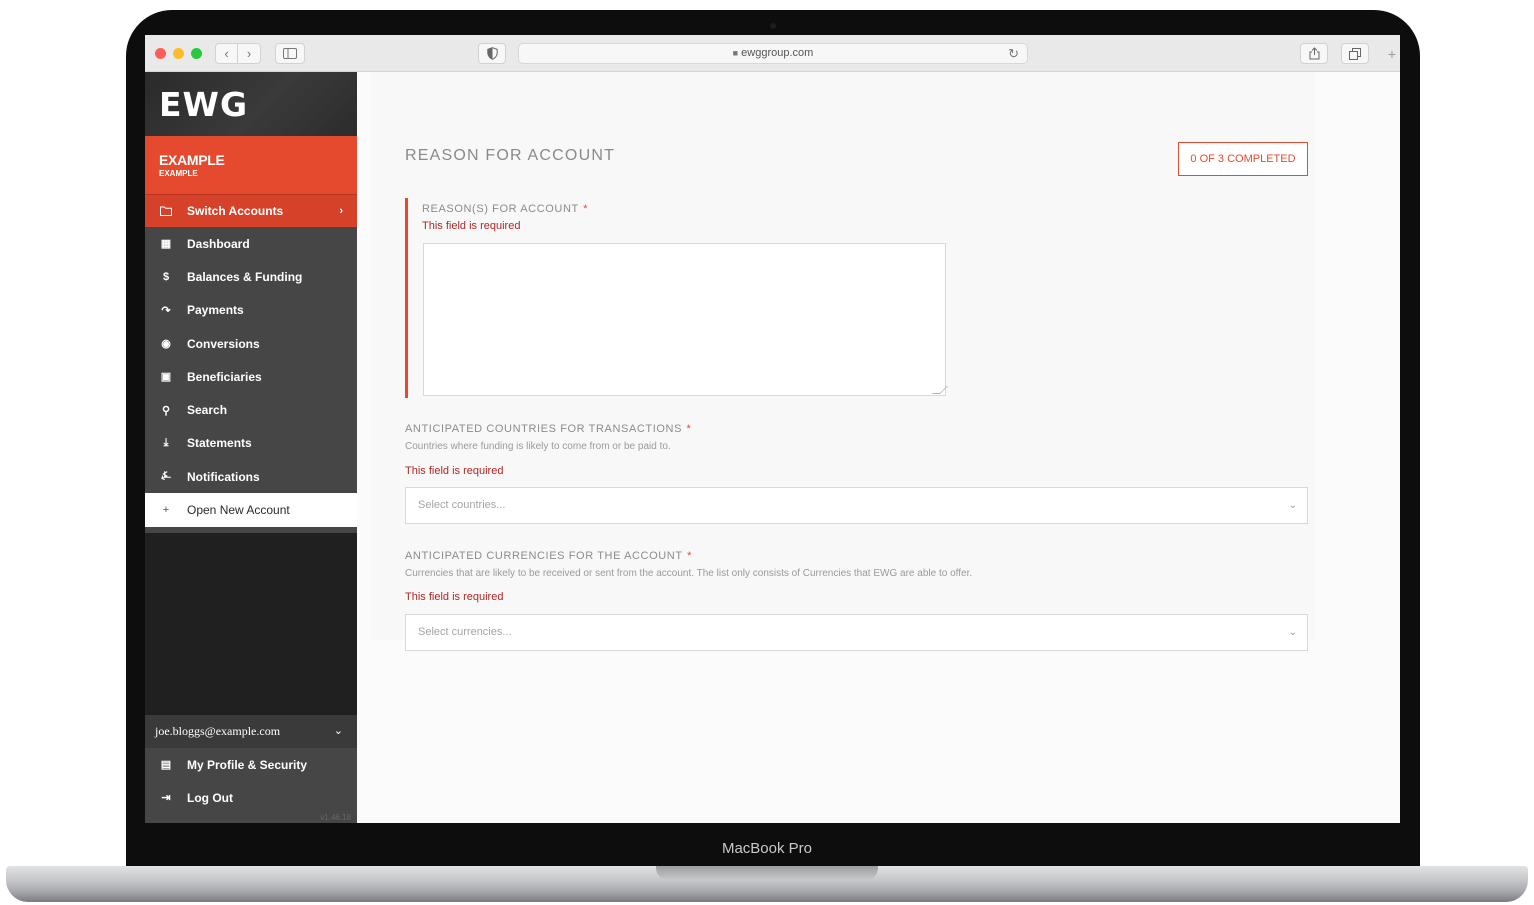  Describe the element at coordinates (235, 211) in the screenshot. I see `switch-accounts-label: Switch Accounts` at that location.